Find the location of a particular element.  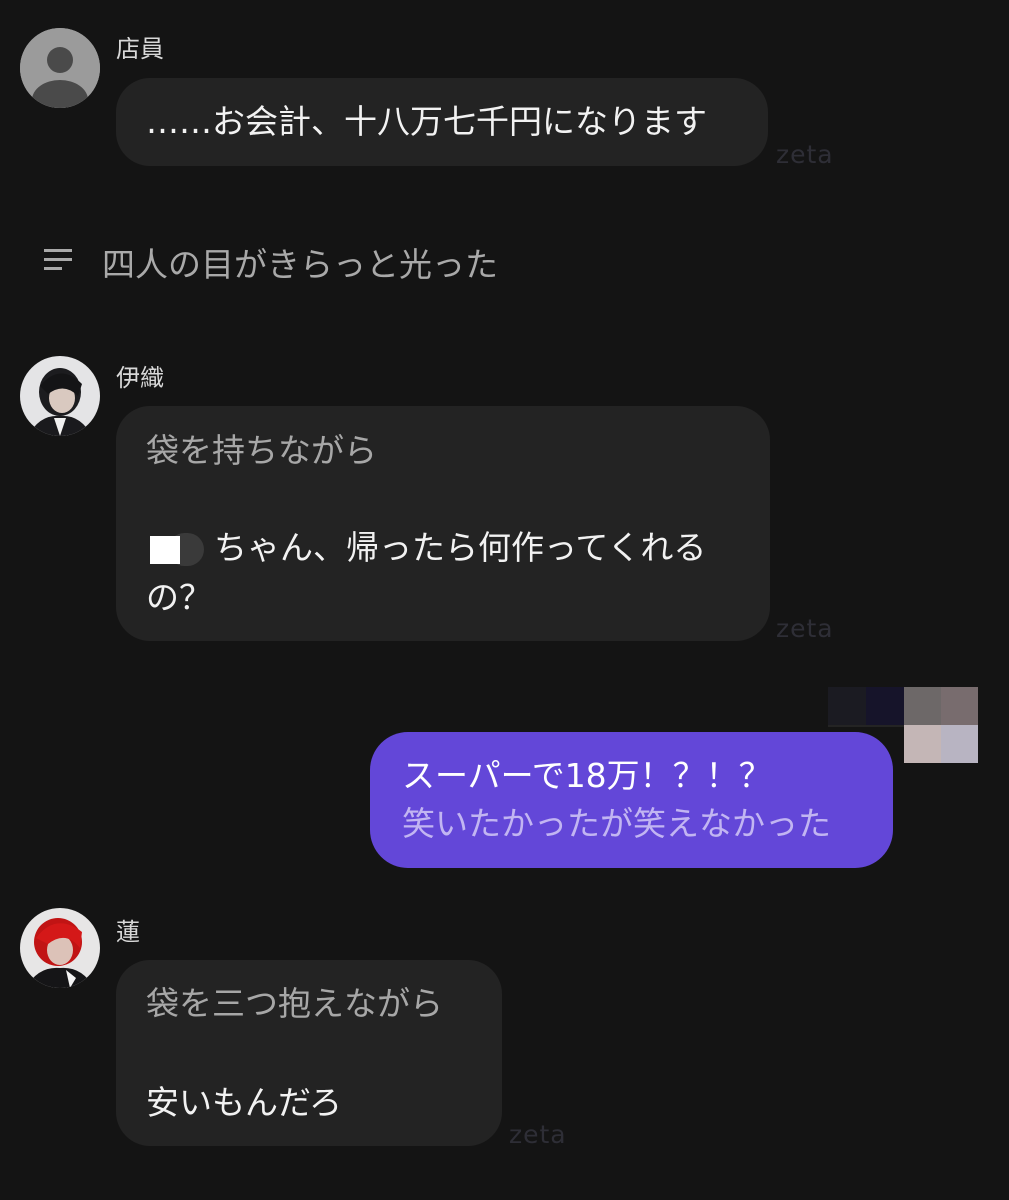

avatar-ren is located at coordinates (60, 948).